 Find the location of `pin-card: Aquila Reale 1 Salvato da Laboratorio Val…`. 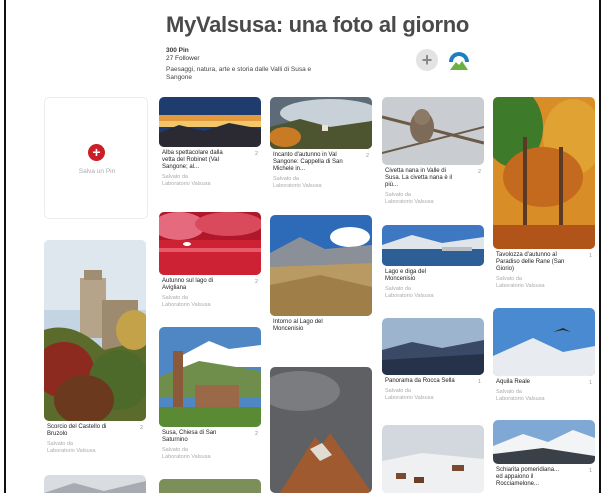

pin-card: Aquila Reale 1 Salvato da Laboratorio Val… is located at coordinates (544, 355).